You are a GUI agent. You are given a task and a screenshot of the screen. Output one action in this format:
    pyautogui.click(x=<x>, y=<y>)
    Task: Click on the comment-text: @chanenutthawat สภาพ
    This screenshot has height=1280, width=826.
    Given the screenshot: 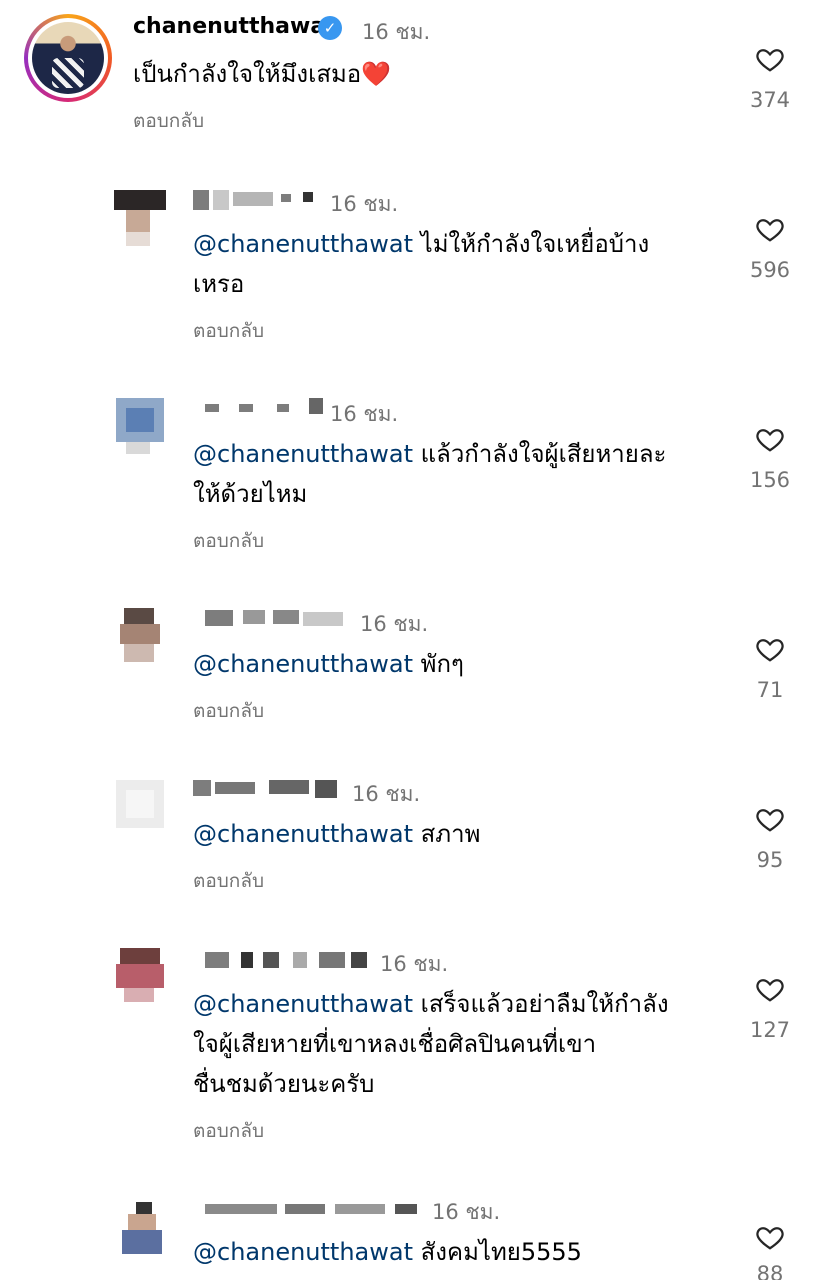 What is the action you would take?
    pyautogui.click(x=337, y=834)
    